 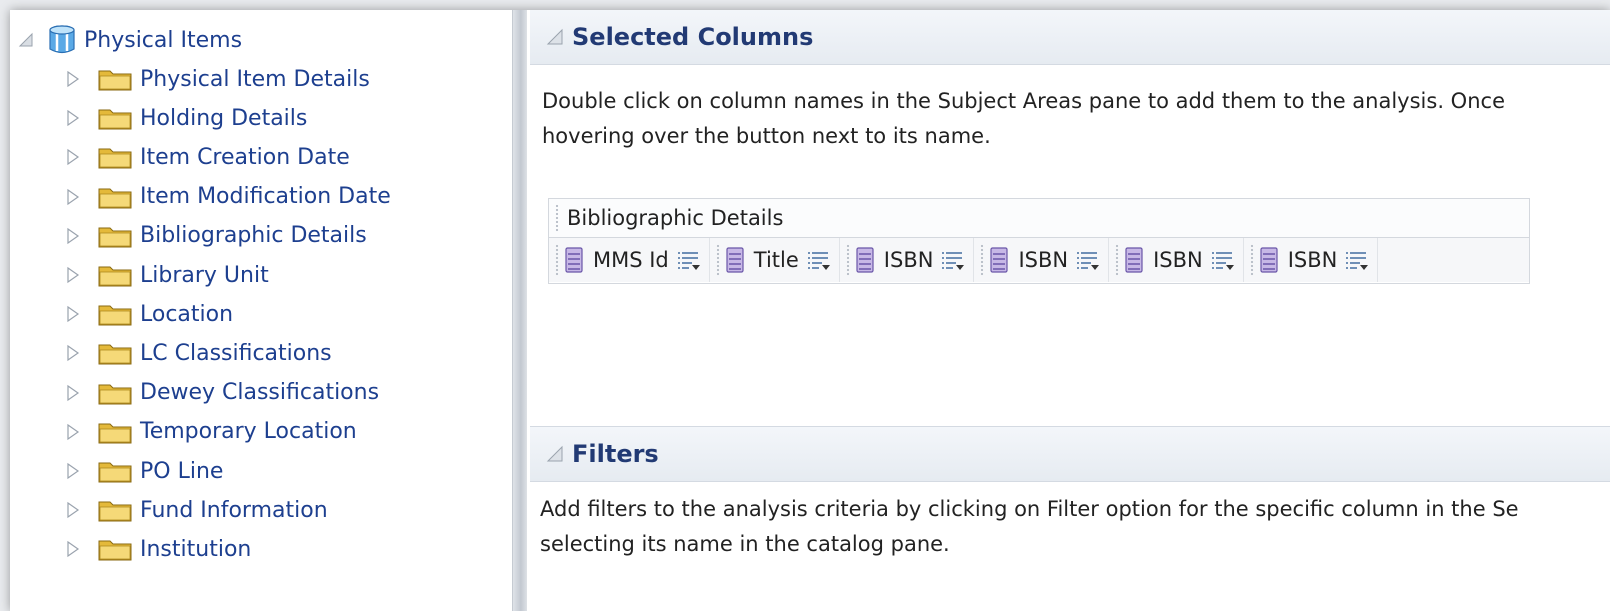 I want to click on tree-node-label: Item Modification Date, so click(x=265, y=196).